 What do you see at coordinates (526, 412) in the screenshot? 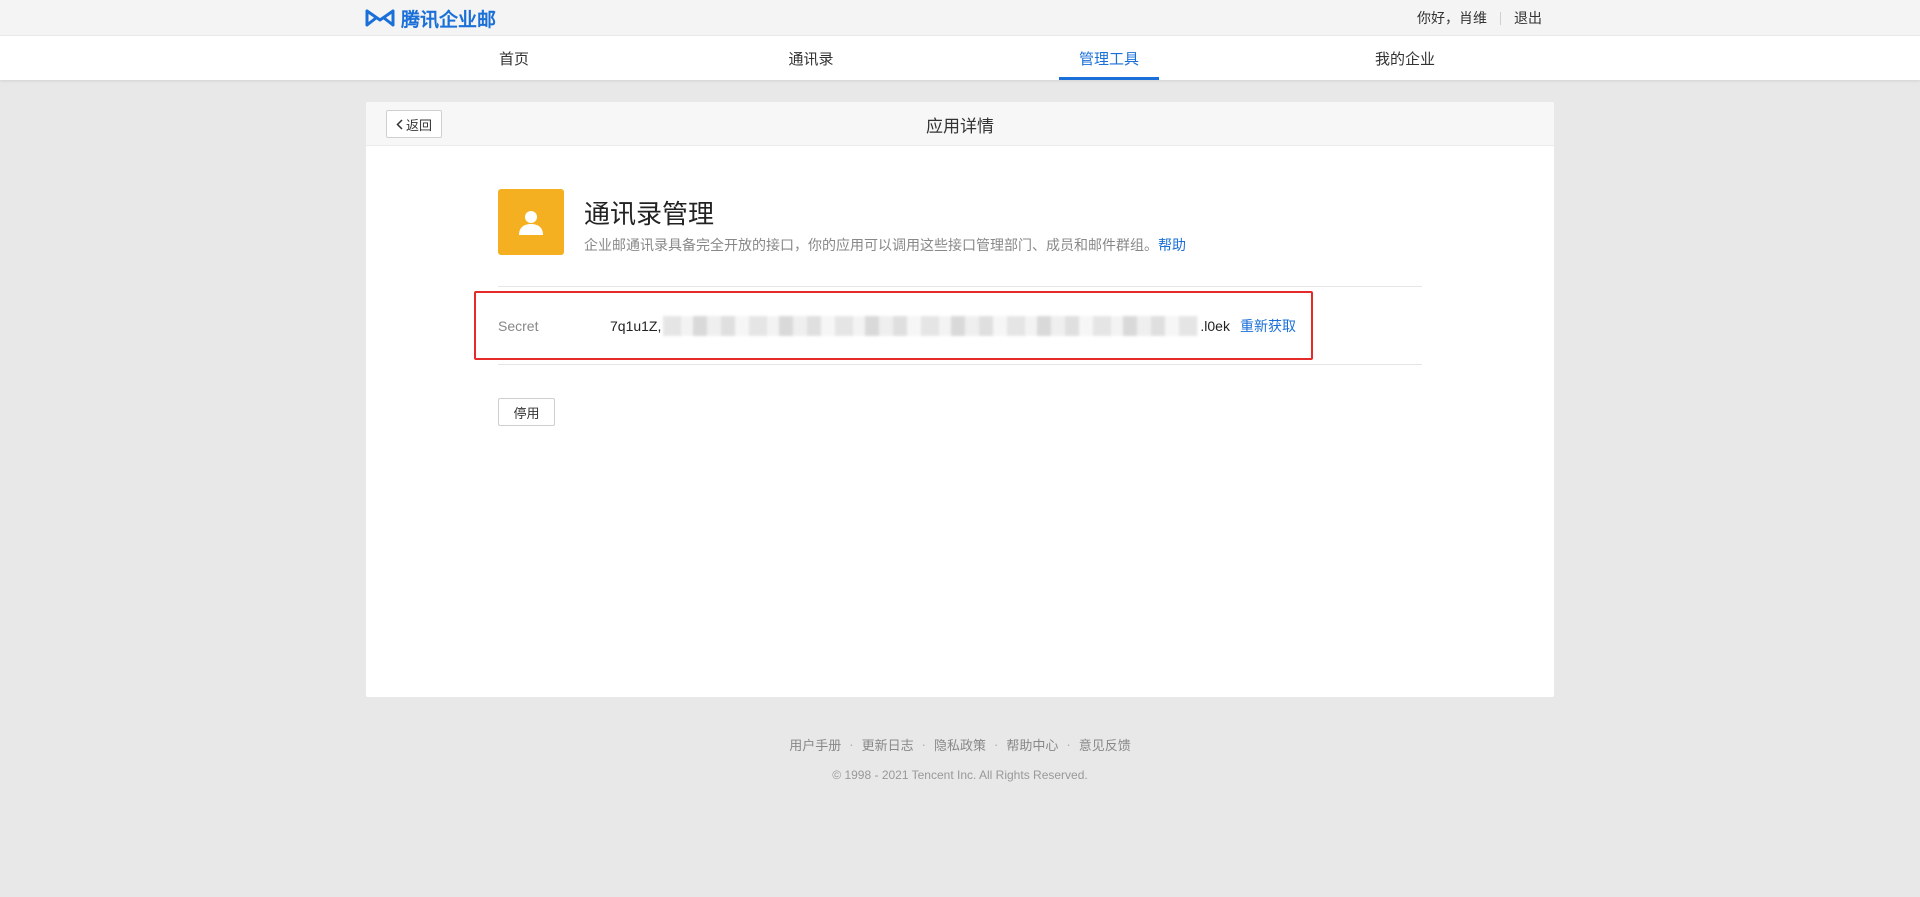
I see `disable-button: 停用` at bounding box center [526, 412].